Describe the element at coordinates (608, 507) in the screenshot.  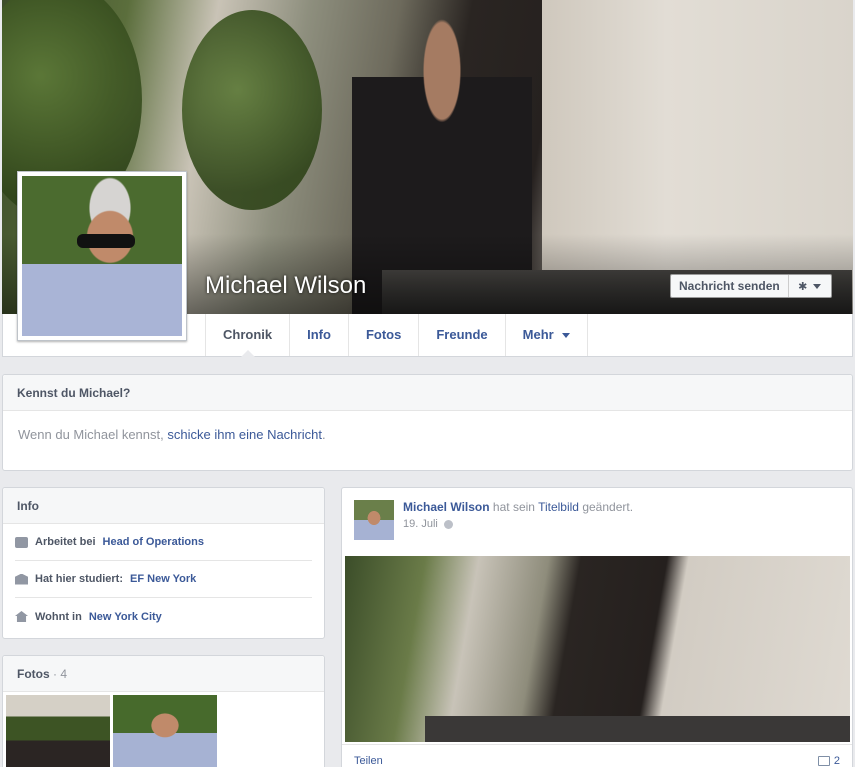
I see `post-text-end: geändert.` at that location.